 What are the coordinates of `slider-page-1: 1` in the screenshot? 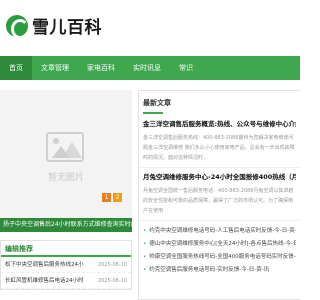 It's located at (106, 197).